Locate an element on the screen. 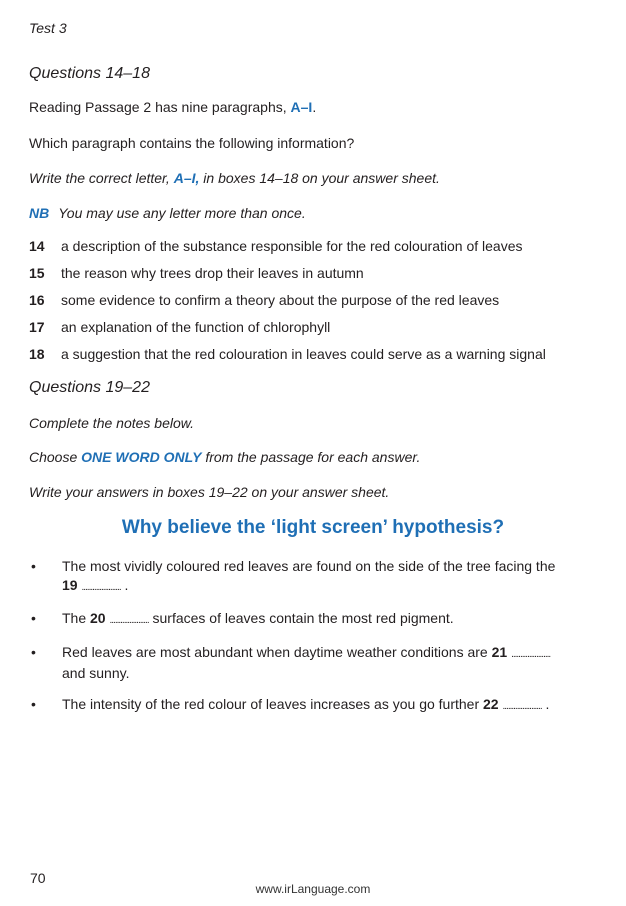 The height and width of the screenshot is (906, 626). paragraph-range: A–I is located at coordinates (301, 107).